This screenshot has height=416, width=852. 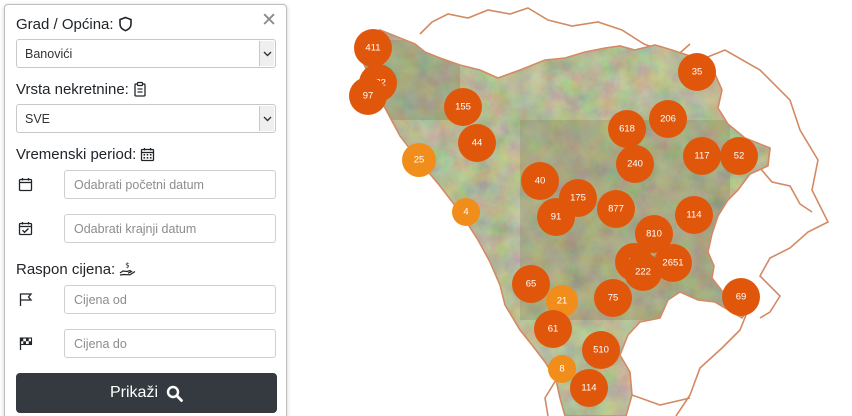 What do you see at coordinates (654, 234) in the screenshot?
I see `cluster-count: 810` at bounding box center [654, 234].